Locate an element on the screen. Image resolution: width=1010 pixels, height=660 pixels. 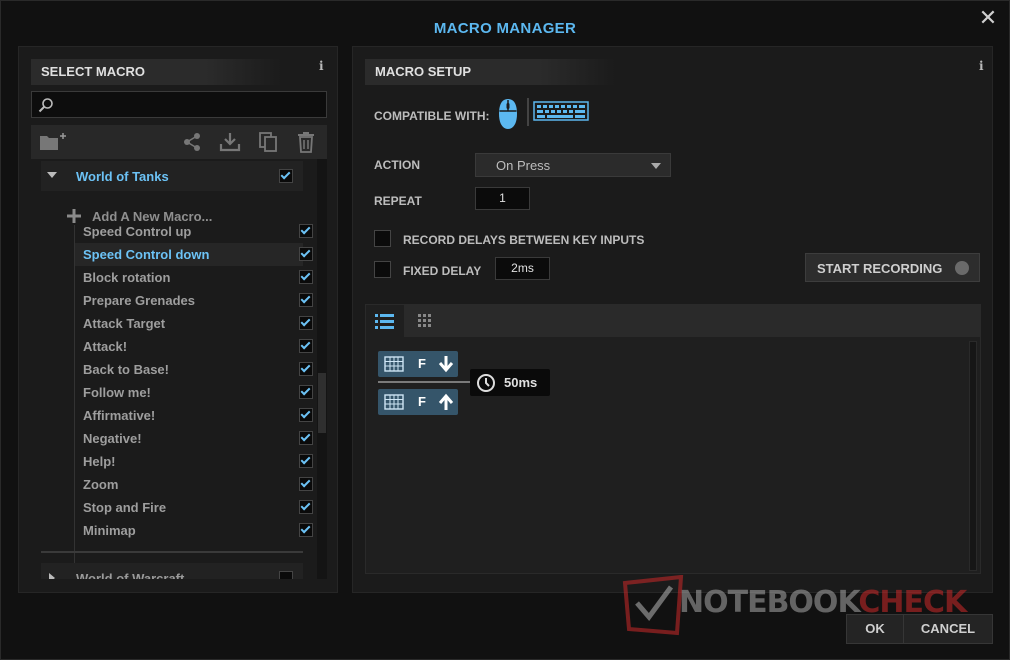
group-label: World of Tanks is located at coordinates (122, 176).